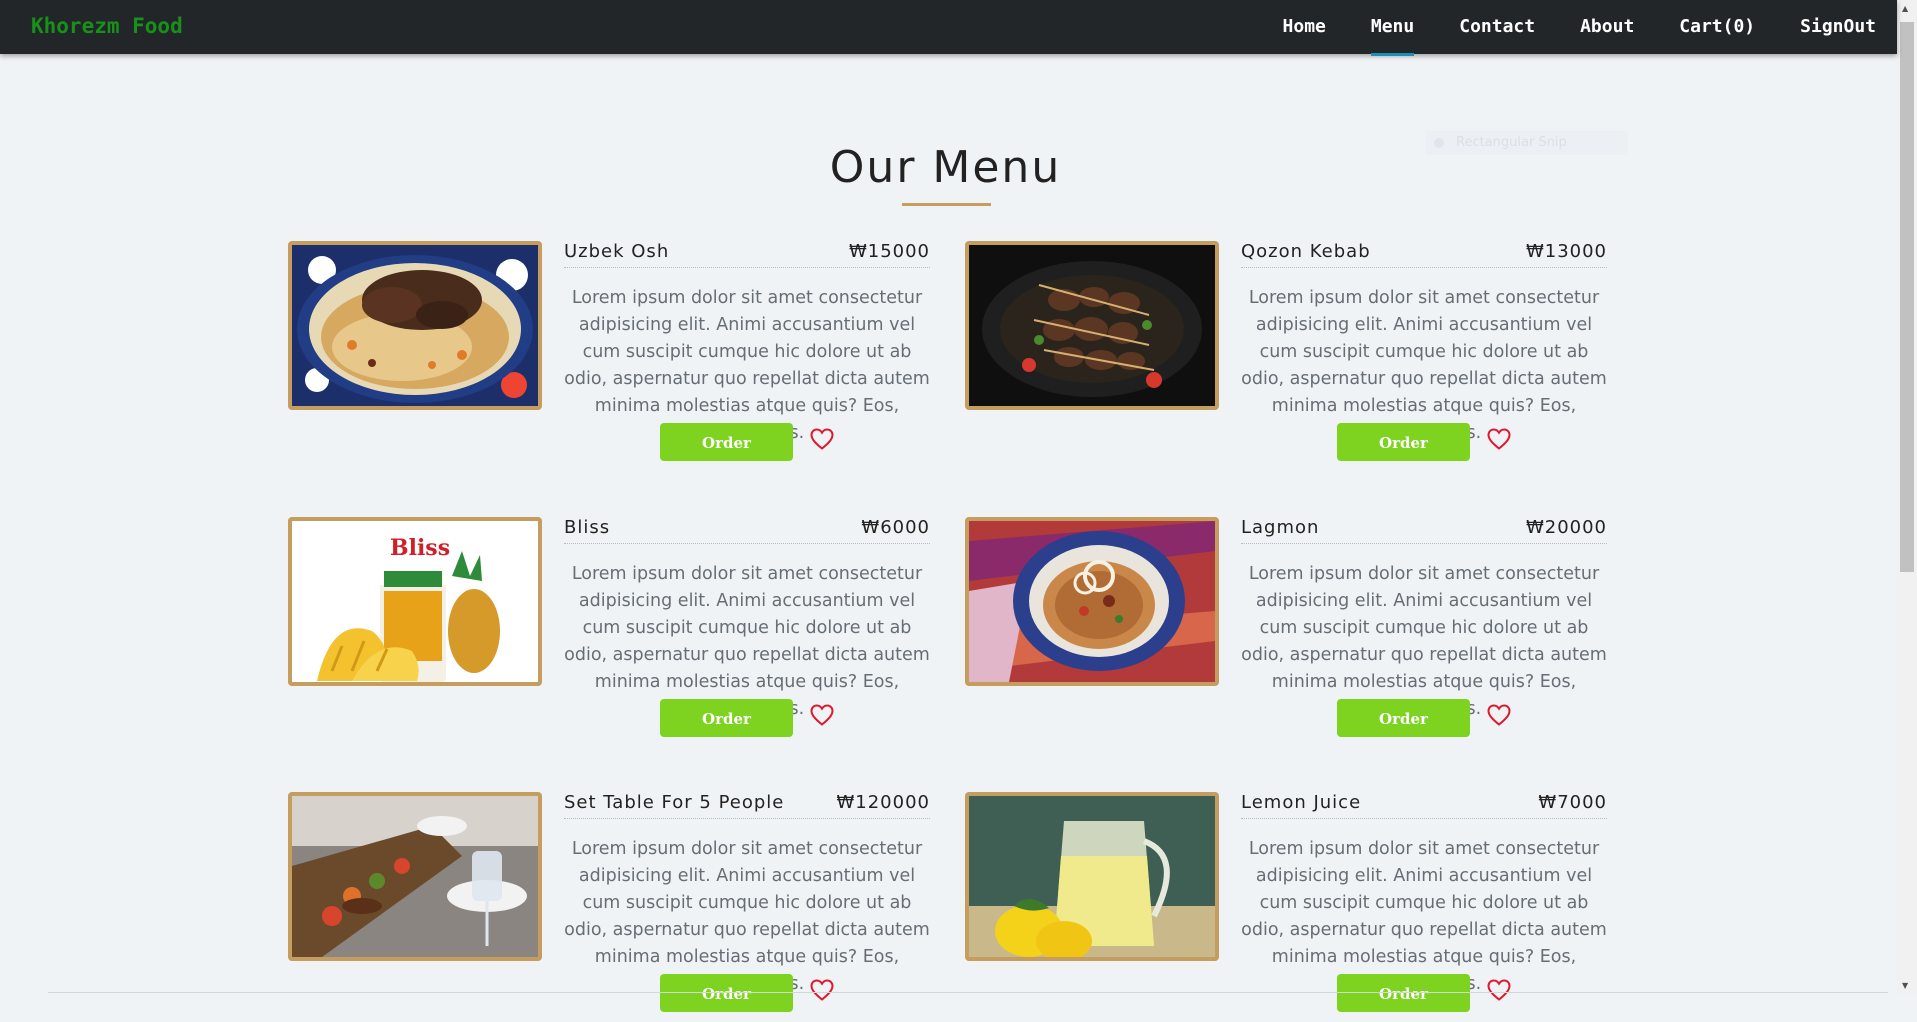 The width and height of the screenshot is (1917, 1022). I want to click on item-header: Uzbek Osh ₩15000, so click(747, 254).